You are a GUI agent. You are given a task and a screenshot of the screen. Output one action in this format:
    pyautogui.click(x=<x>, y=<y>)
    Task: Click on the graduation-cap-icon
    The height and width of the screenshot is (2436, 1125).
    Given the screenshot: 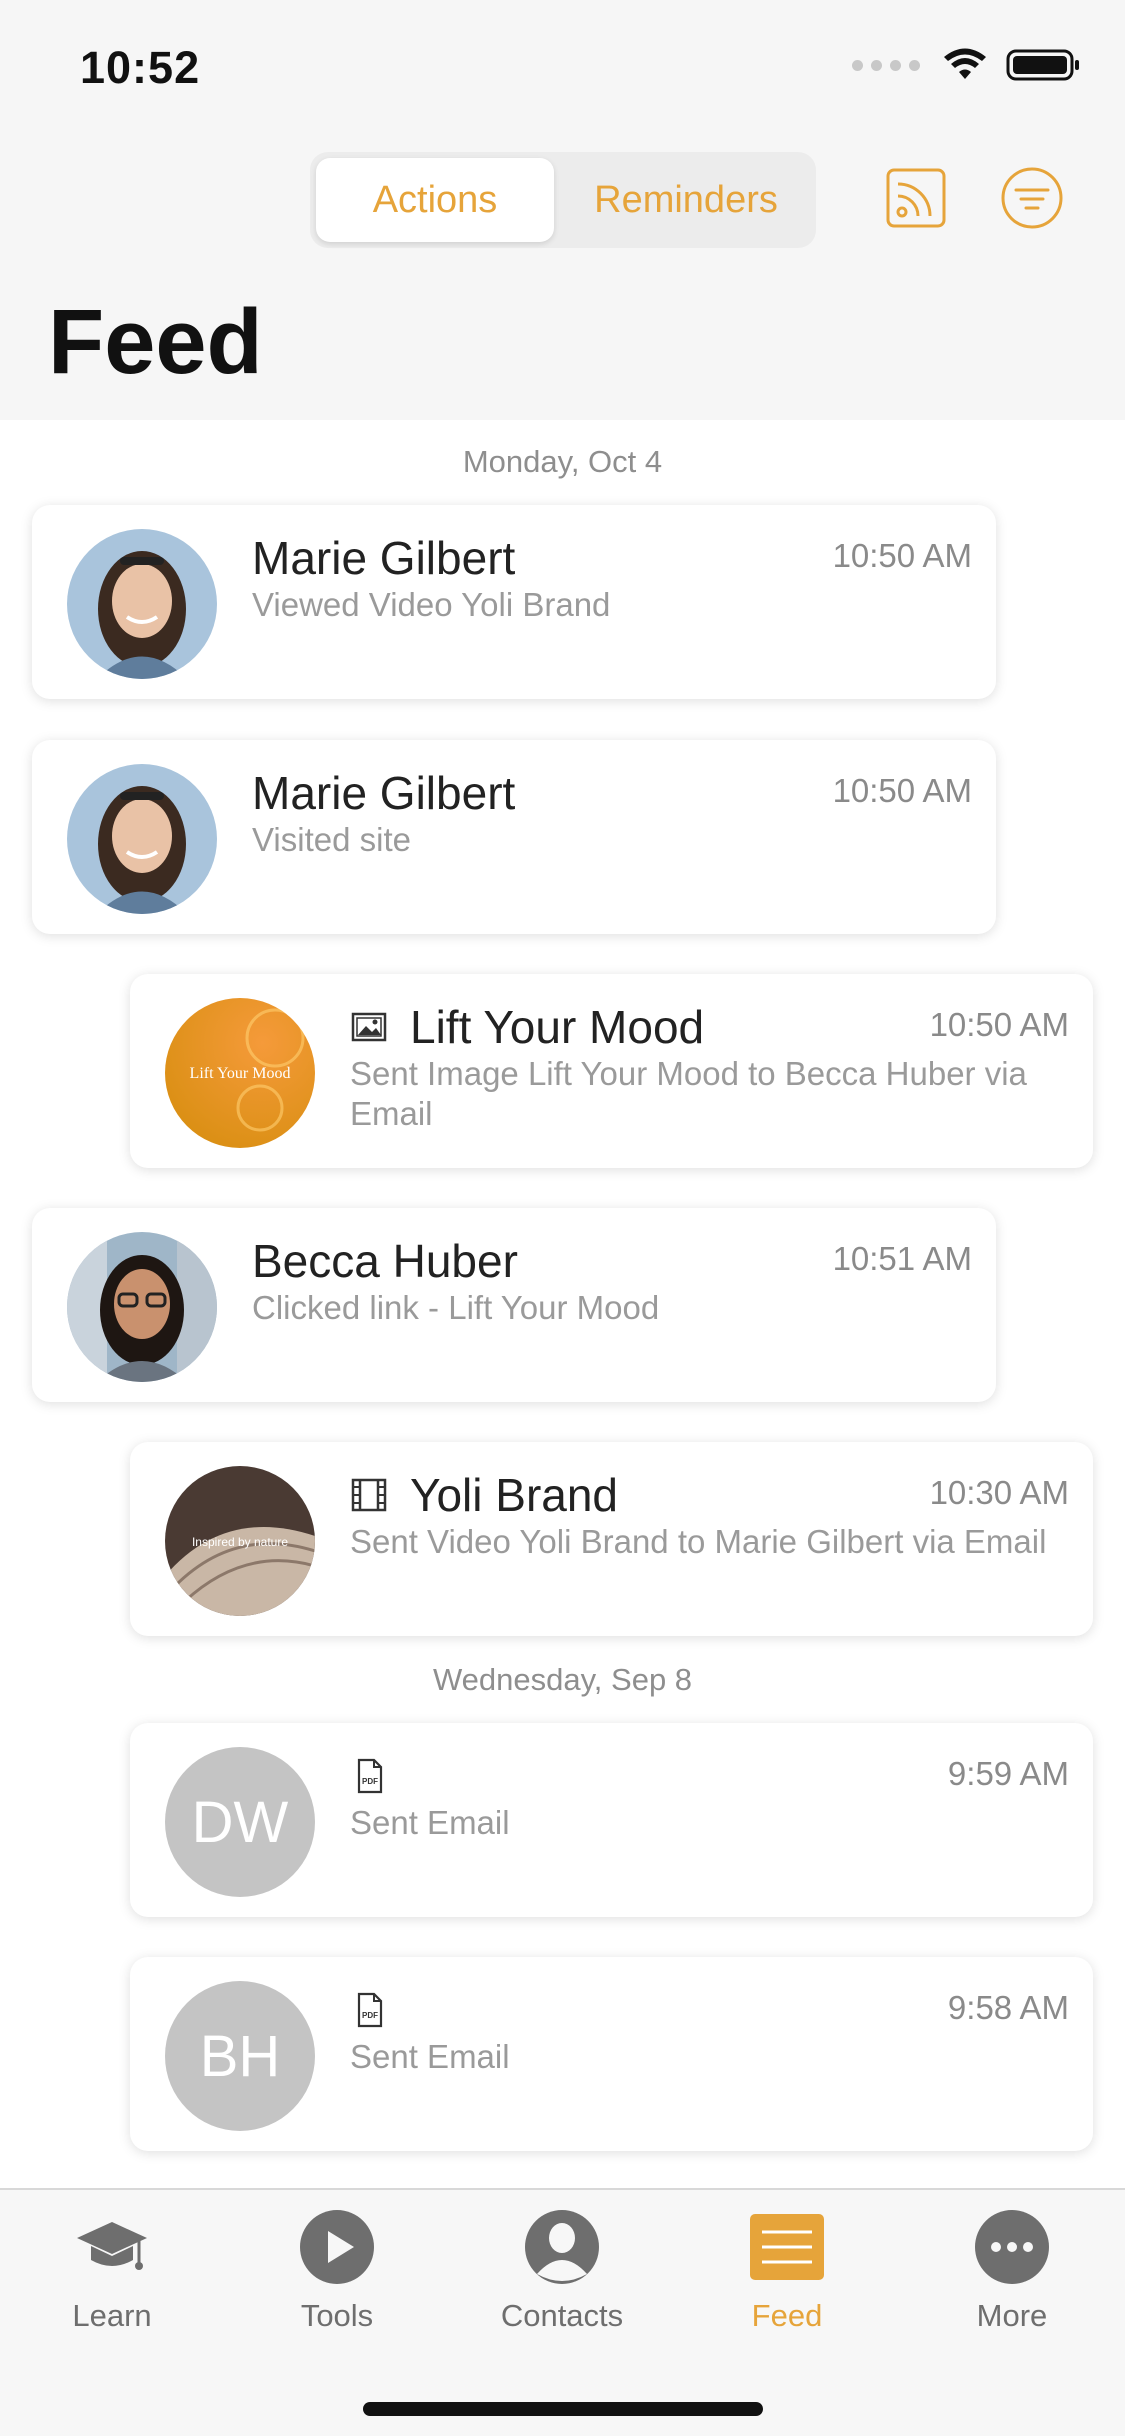 What is the action you would take?
    pyautogui.click(x=112, y=2246)
    